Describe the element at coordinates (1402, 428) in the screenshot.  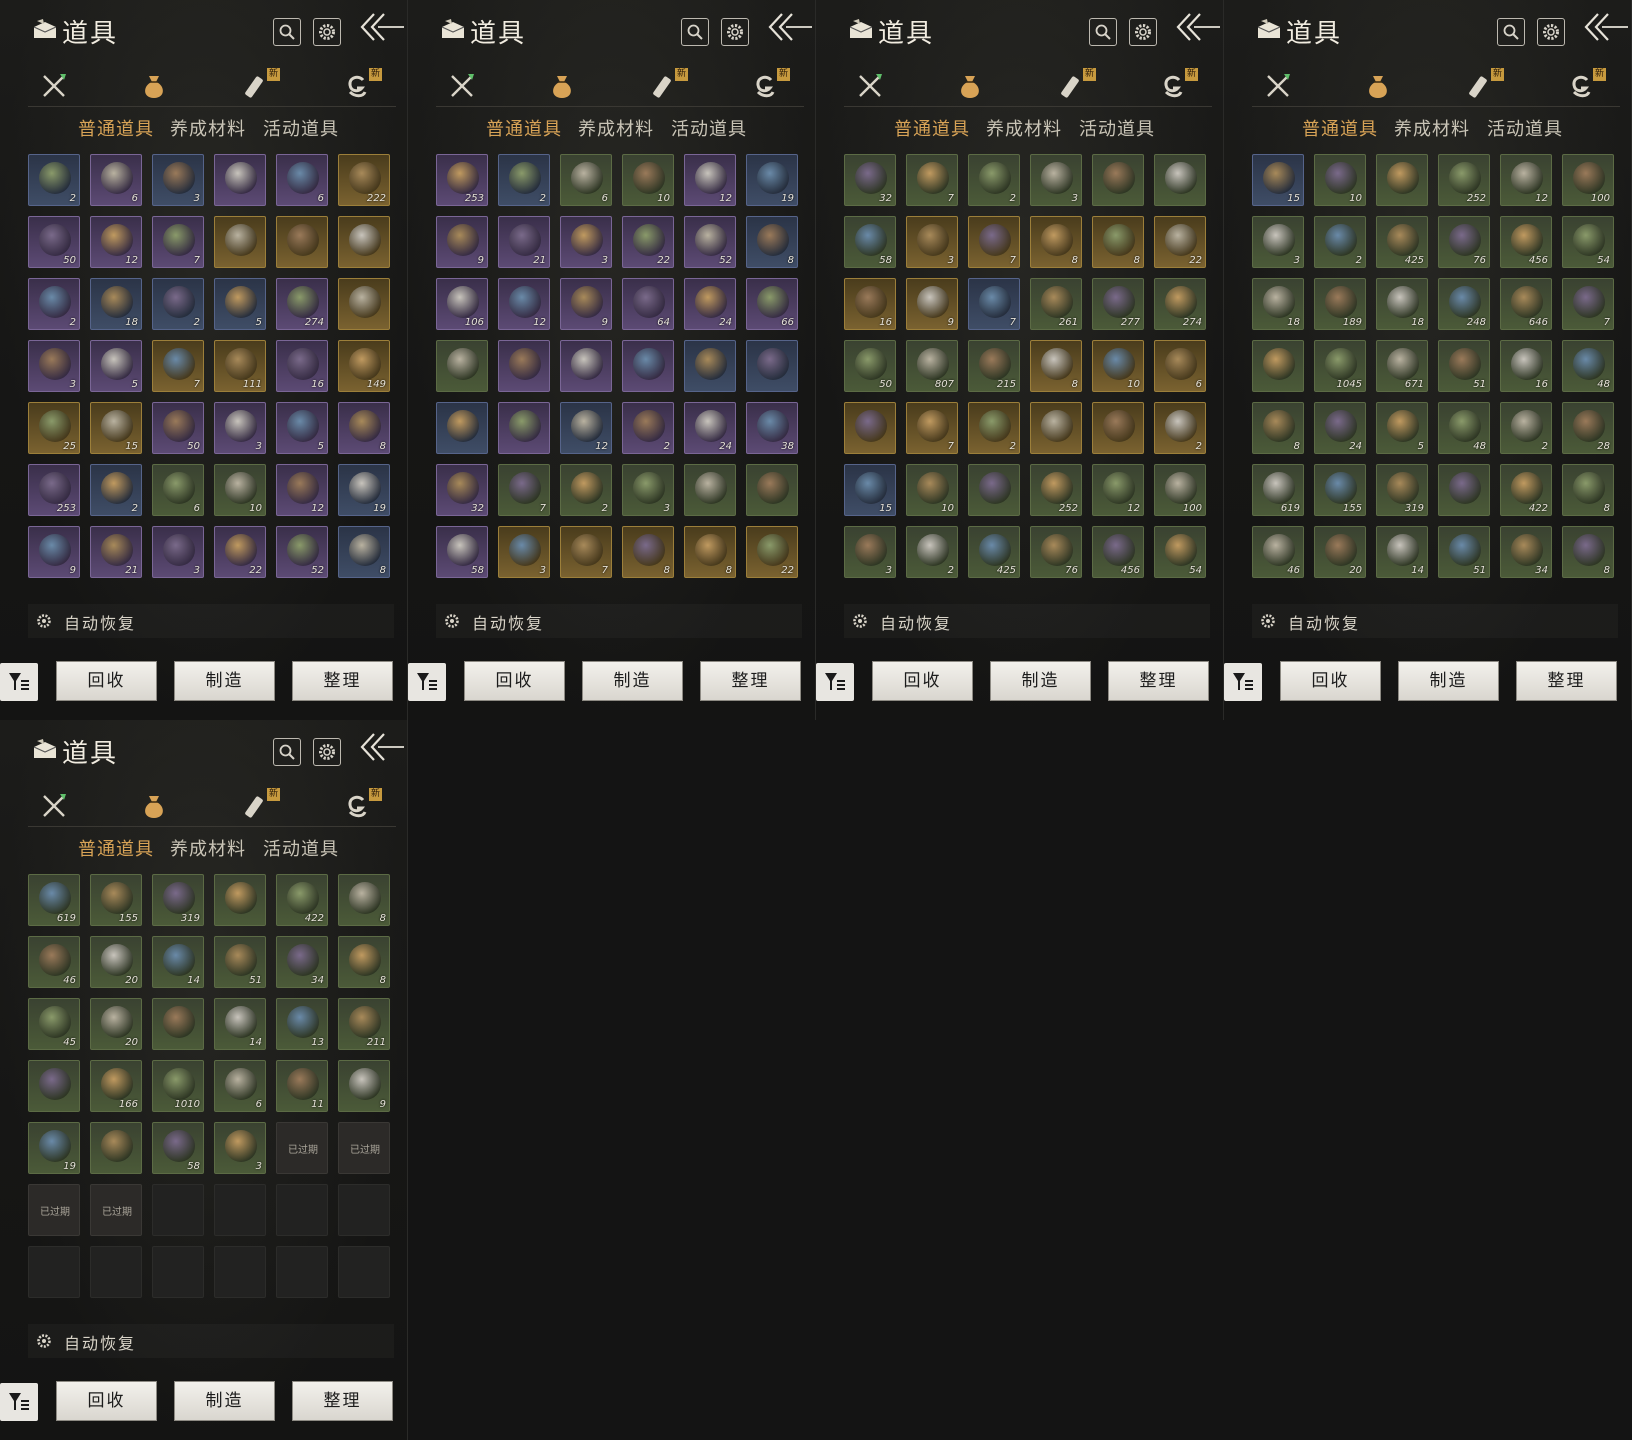
I see `item-slot: 5` at that location.